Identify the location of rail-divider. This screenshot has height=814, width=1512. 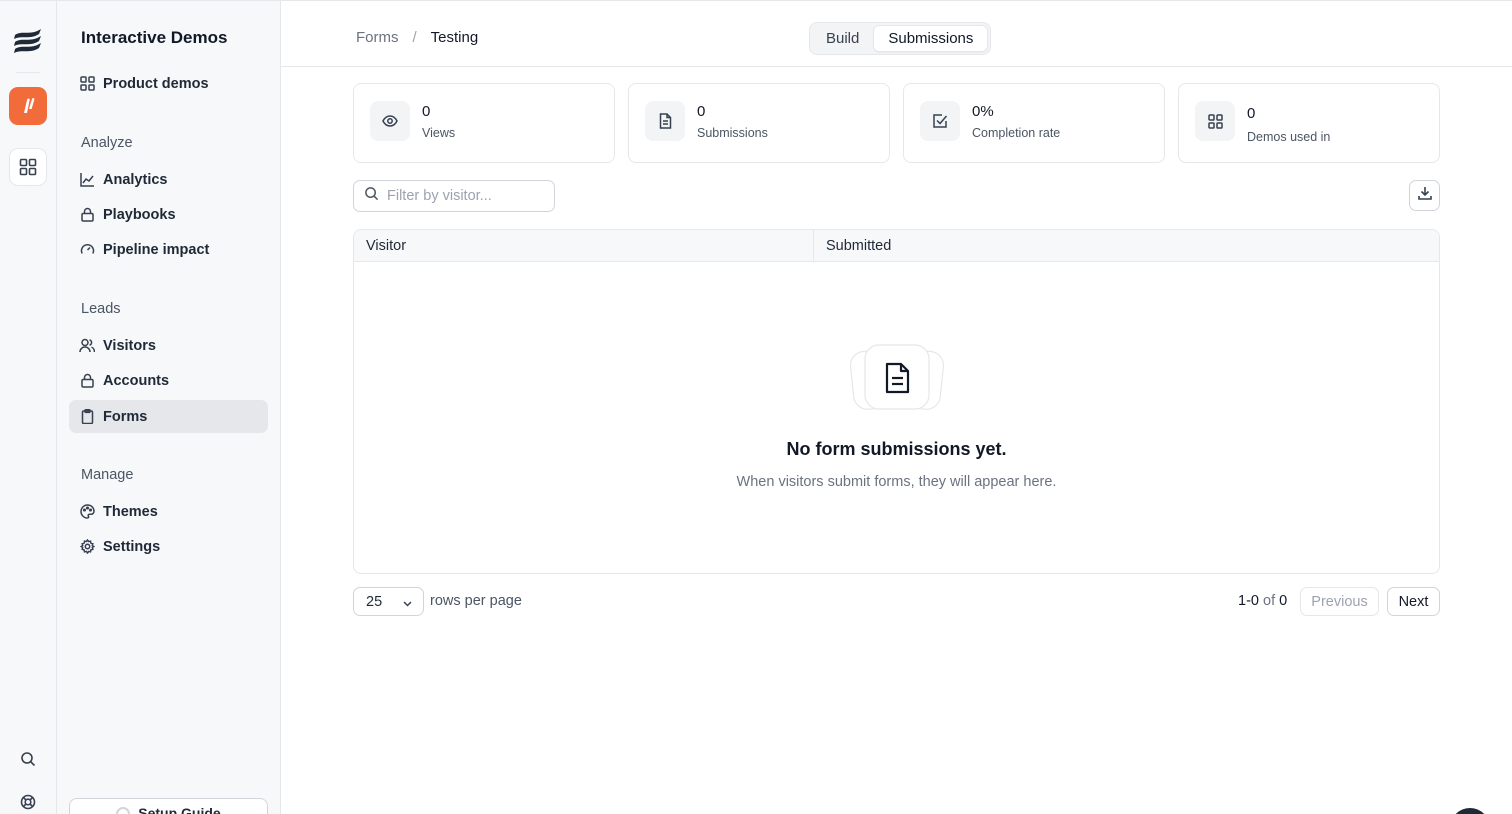
(28, 72).